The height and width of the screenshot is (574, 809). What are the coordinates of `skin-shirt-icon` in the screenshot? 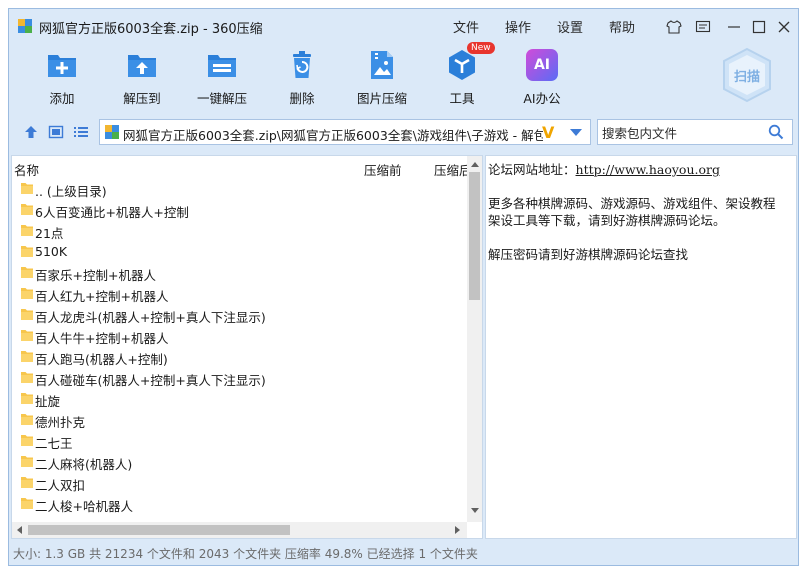 It's located at (674, 27).